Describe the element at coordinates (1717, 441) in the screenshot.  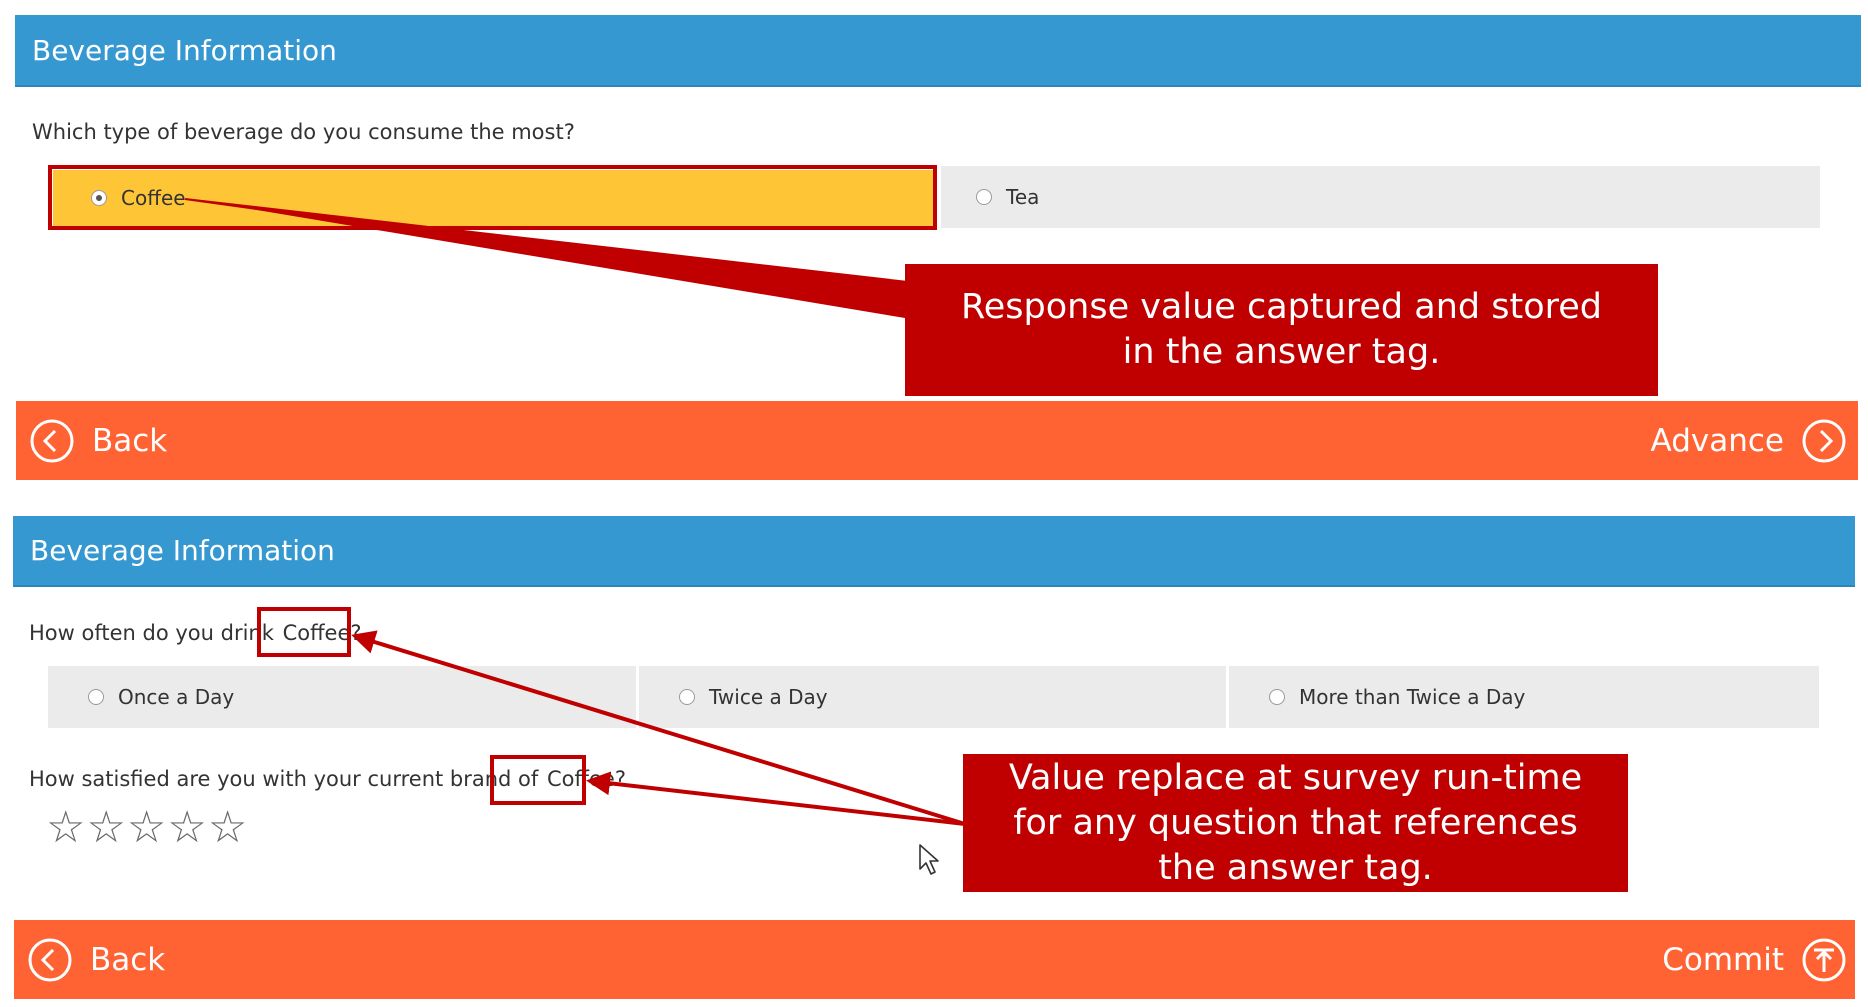
I see `advance-label: Advance` at that location.